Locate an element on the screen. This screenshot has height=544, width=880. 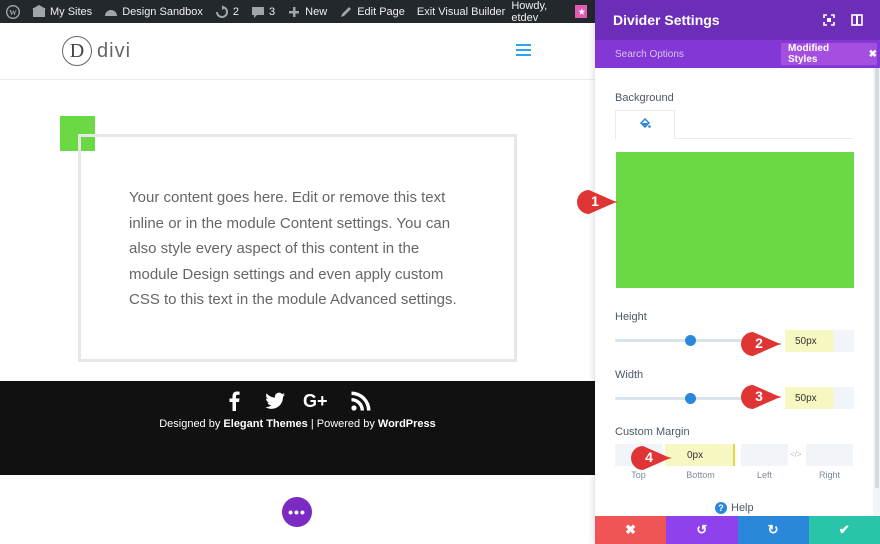
panel-title: Divider Settings is located at coordinates (666, 20).